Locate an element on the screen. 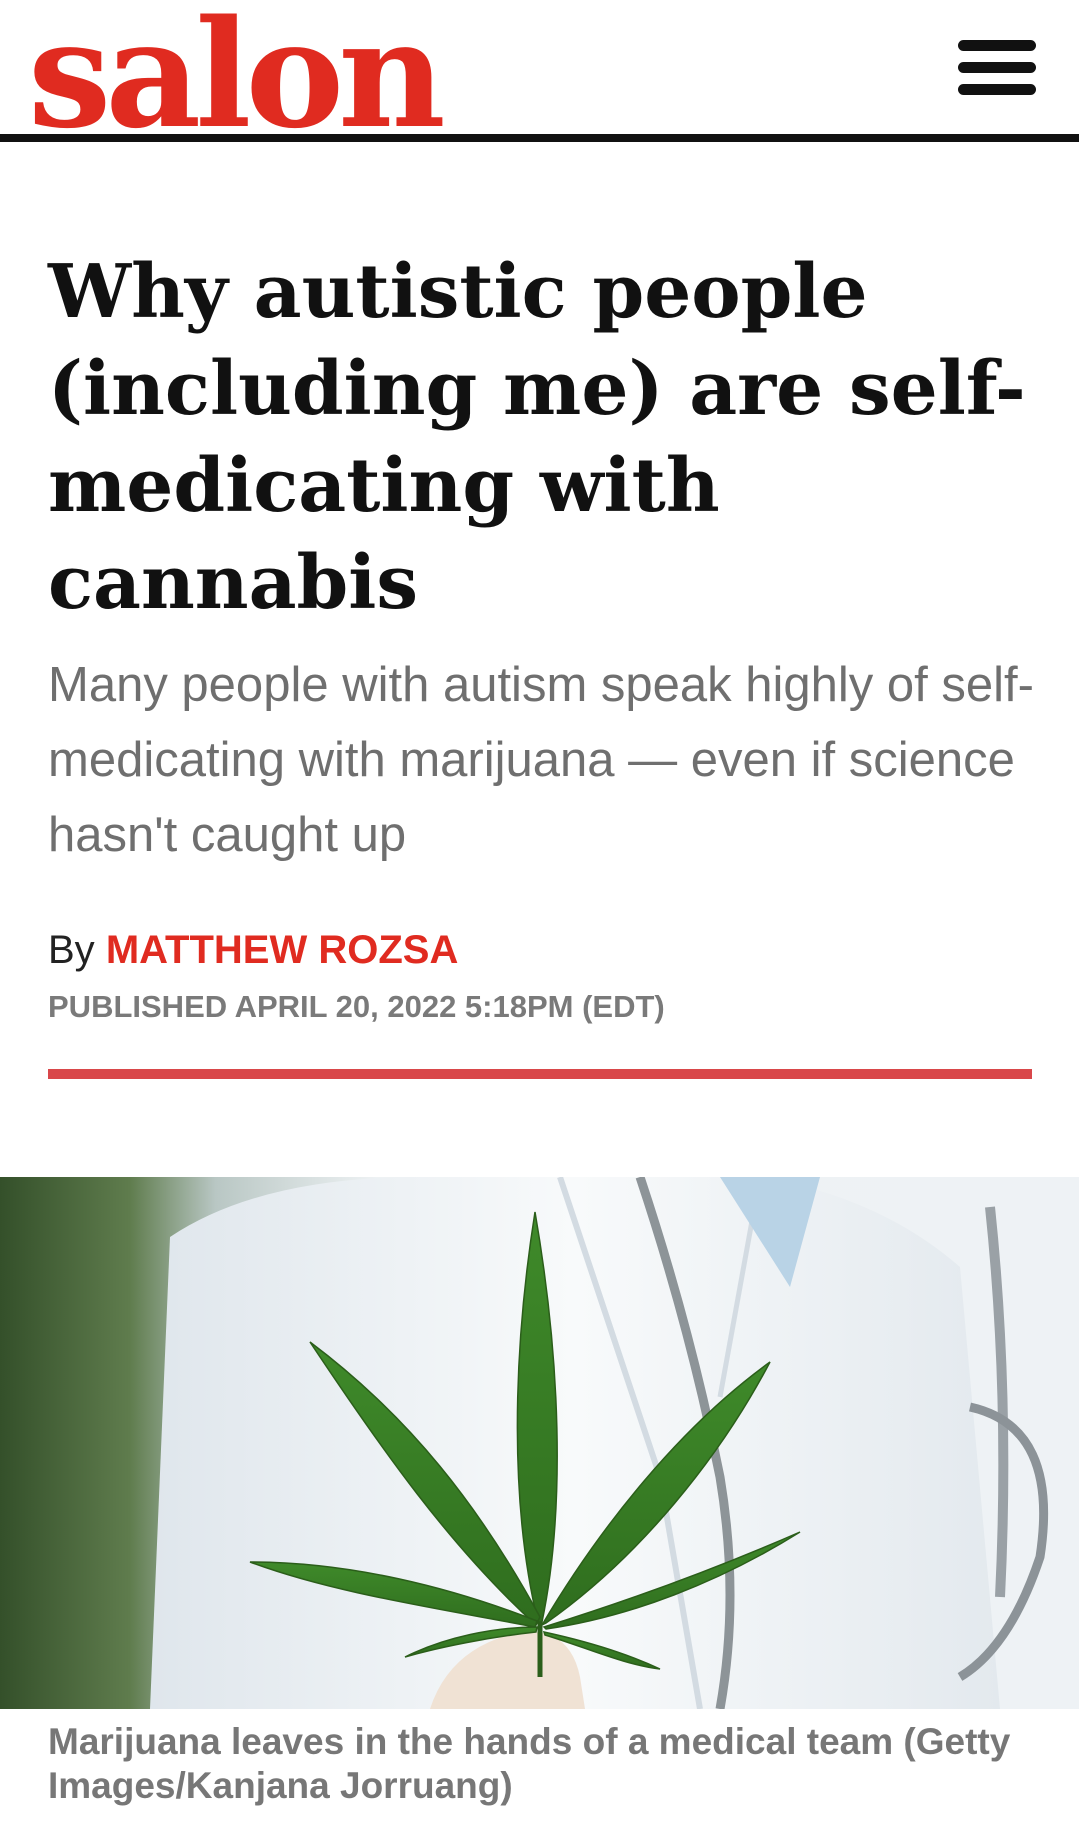 This screenshot has height=1840, width=1079. byline-prefix: By is located at coordinates (71, 950).